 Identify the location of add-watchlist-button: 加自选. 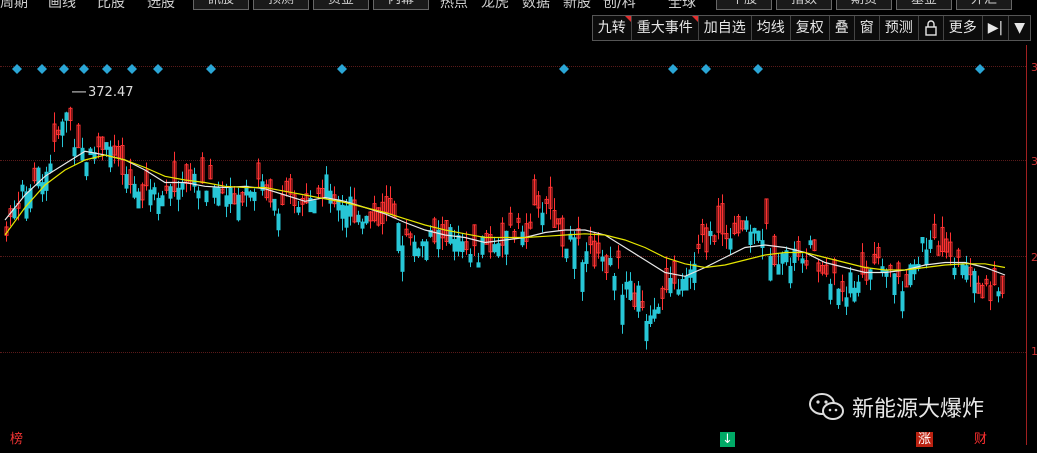
(725, 28).